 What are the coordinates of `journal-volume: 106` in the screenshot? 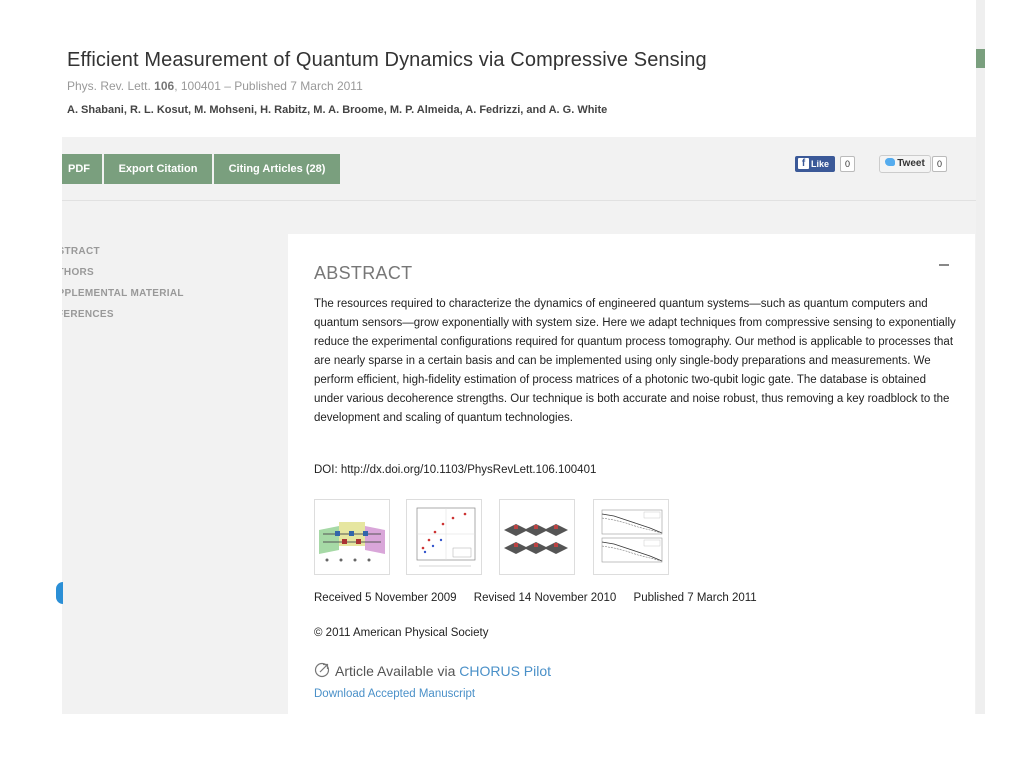 It's located at (164, 86).